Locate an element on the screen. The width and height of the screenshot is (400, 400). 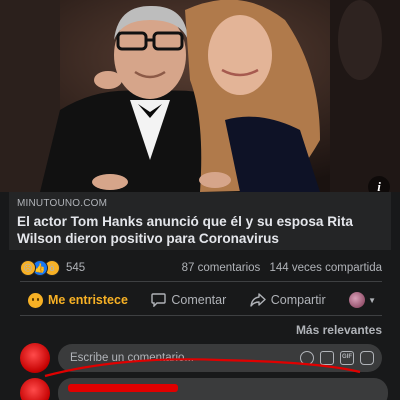
comment-button-label: Comentar is located at coordinates (199, 300).